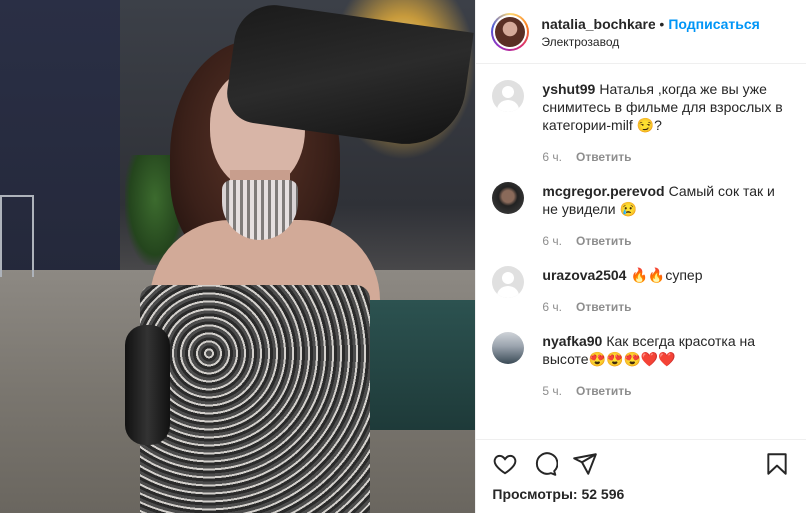 This screenshot has width=806, height=513. I want to click on author-username: natalia_bochkare, so click(598, 24).